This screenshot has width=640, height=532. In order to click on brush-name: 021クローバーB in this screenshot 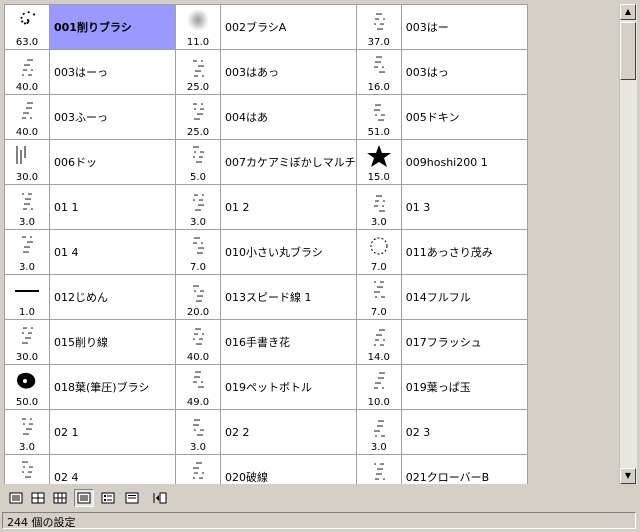, I will do `click(447, 477)`.